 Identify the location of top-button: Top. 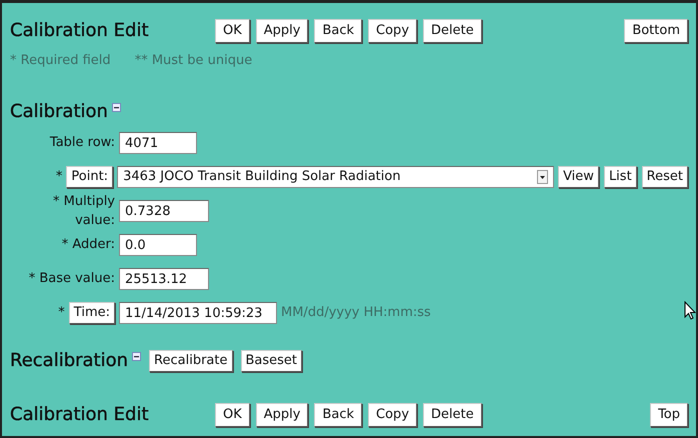
(669, 415).